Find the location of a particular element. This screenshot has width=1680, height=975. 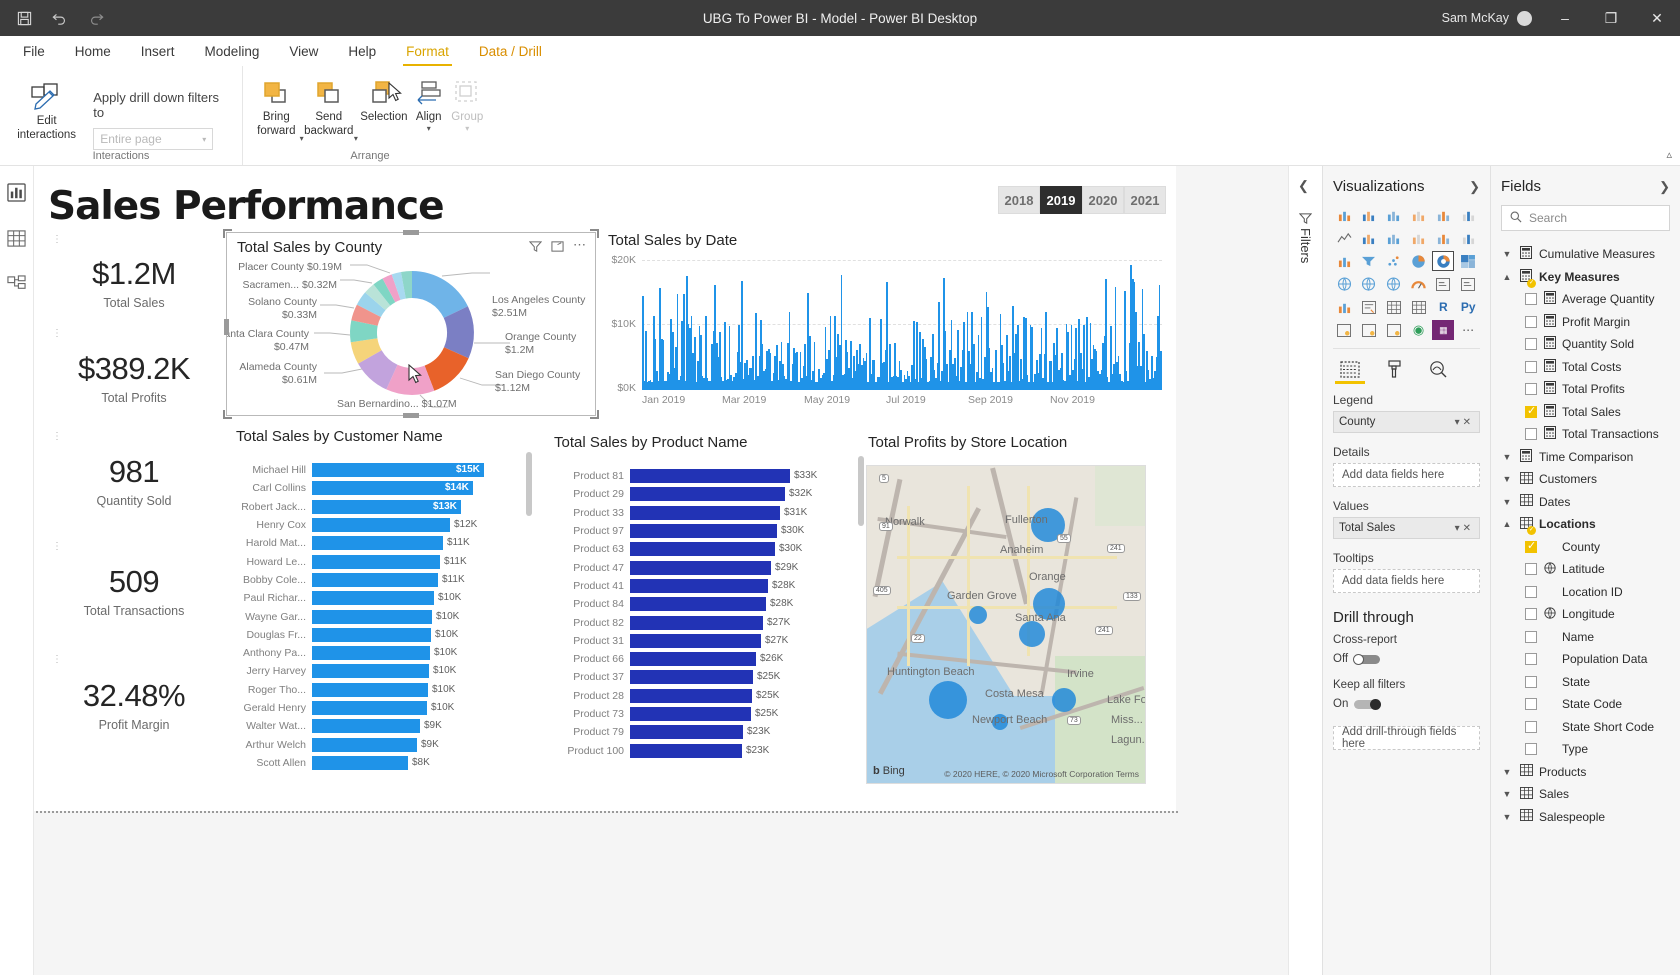

focus-mode-icon is located at coordinates (557, 248).